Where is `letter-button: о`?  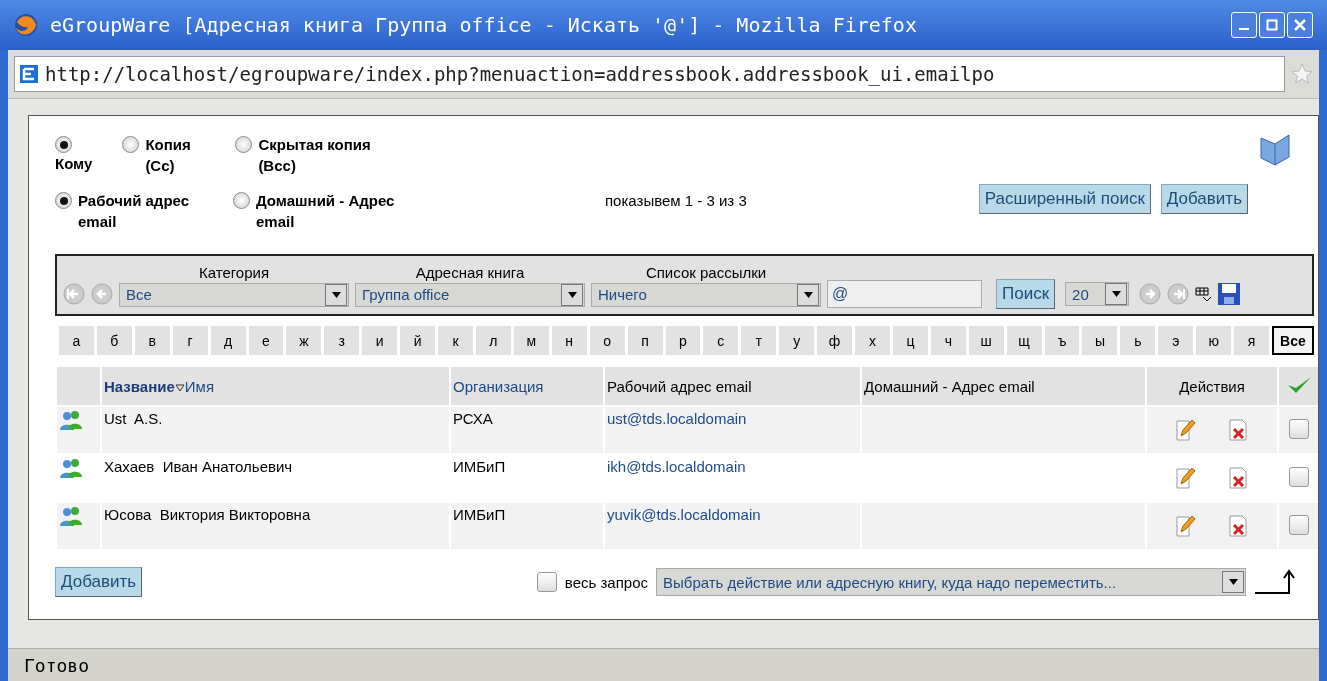 letter-button: о is located at coordinates (607, 340).